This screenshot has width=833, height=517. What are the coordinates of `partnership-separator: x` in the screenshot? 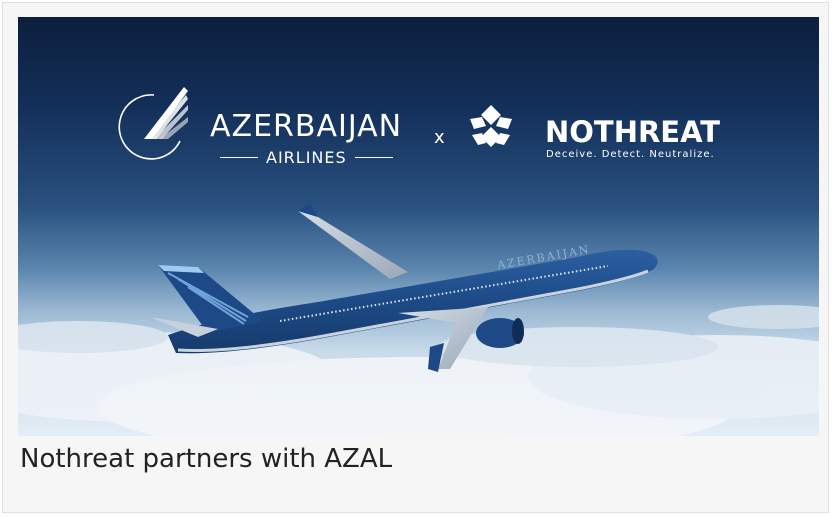 It's located at (439, 137).